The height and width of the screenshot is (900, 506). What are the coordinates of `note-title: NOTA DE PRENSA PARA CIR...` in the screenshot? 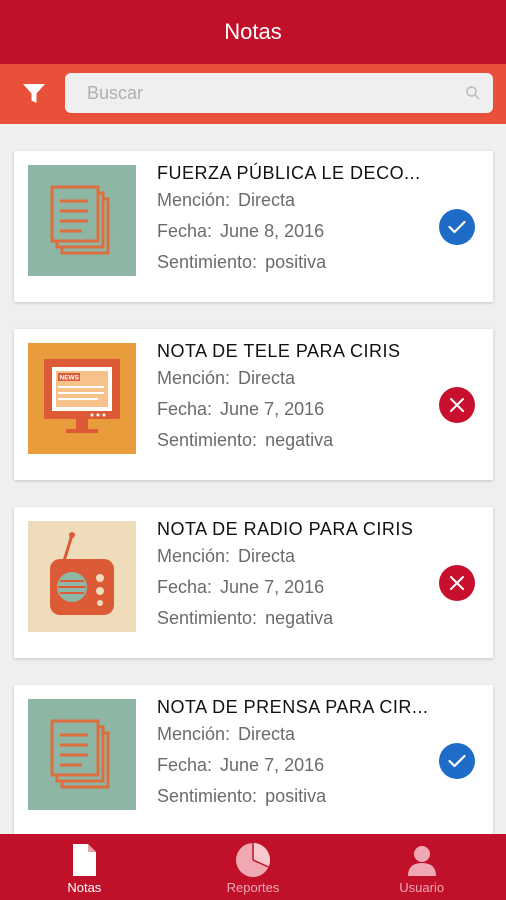 It's located at (292, 707).